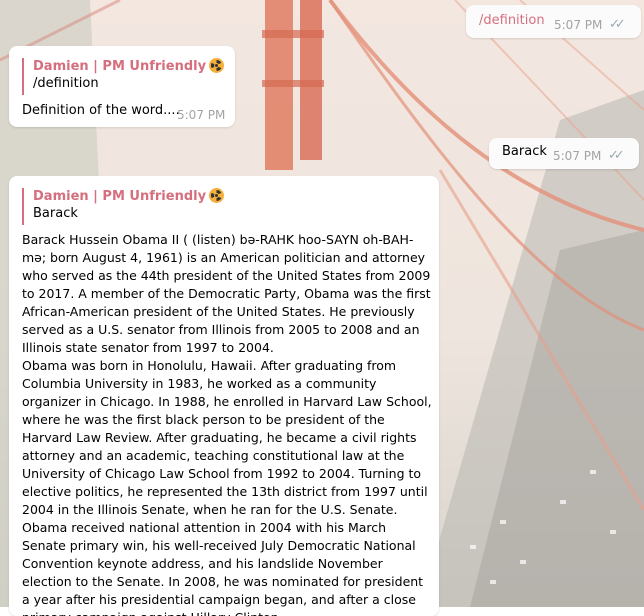  What do you see at coordinates (524, 151) in the screenshot?
I see `message-text: Barack` at bounding box center [524, 151].